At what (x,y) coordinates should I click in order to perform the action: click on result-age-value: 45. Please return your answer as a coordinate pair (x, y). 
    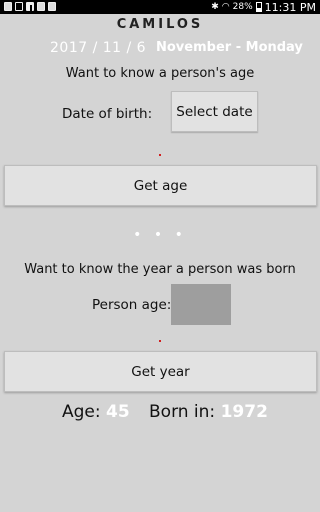
    Looking at the image, I should click on (118, 412).